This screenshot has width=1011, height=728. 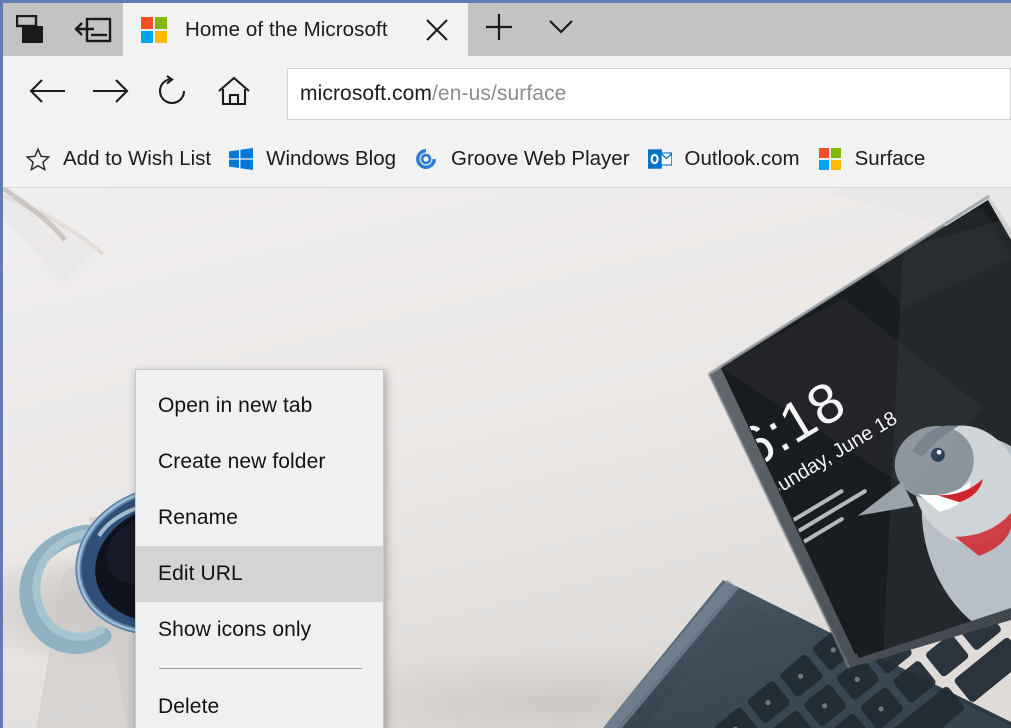 What do you see at coordinates (331, 158) in the screenshot?
I see `favorites-item-label: Windows Blog` at bounding box center [331, 158].